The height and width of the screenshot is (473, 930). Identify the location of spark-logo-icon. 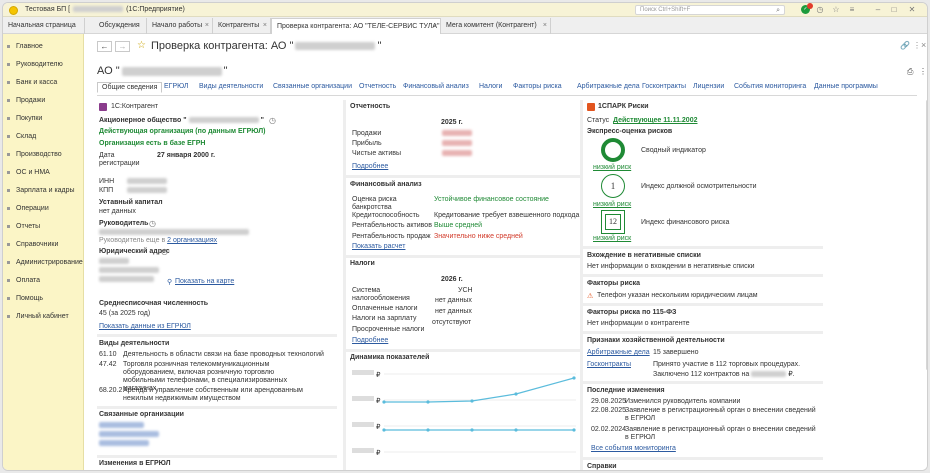
(591, 107).